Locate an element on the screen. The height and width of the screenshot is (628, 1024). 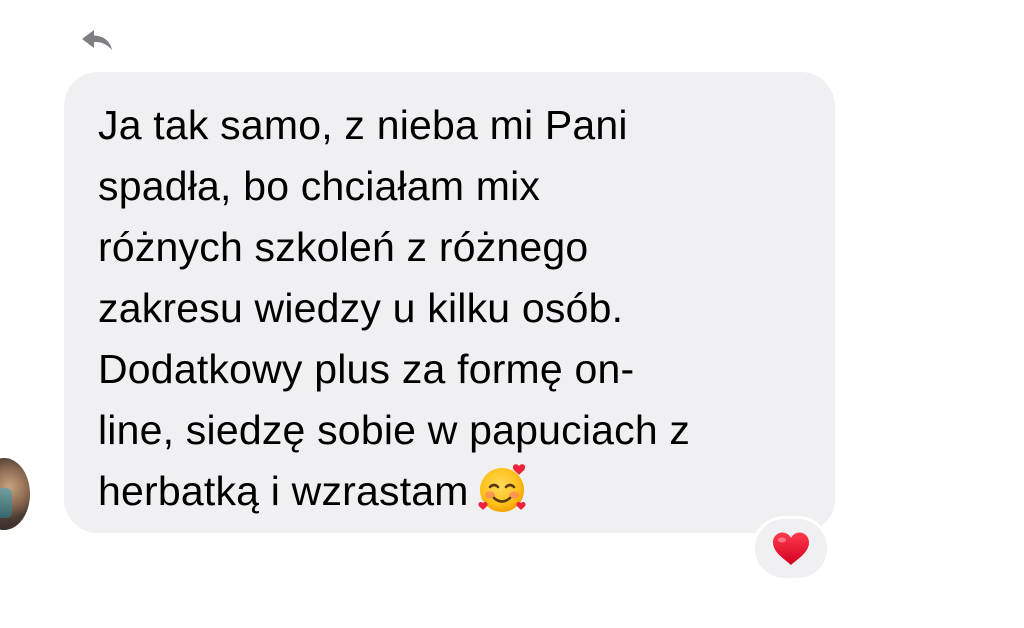
red-heart-icon is located at coordinates (791, 548).